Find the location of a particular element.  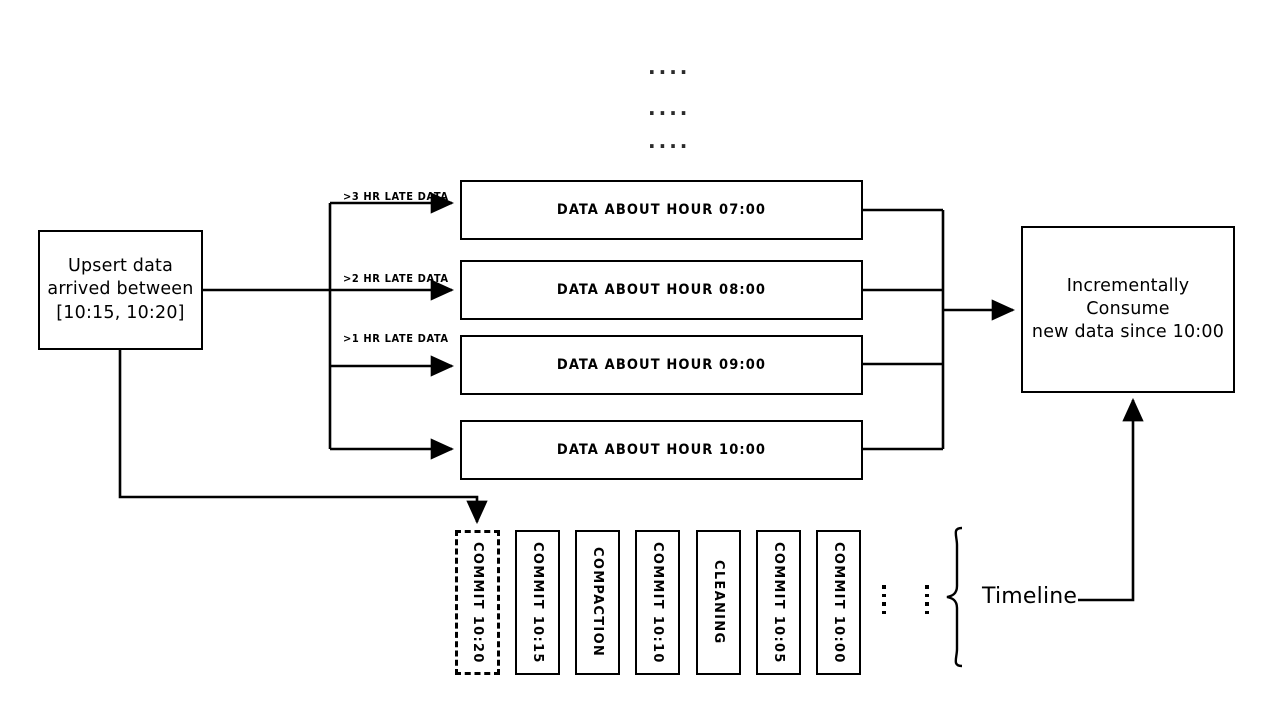

timeline-brace is located at coordinates (954, 597).